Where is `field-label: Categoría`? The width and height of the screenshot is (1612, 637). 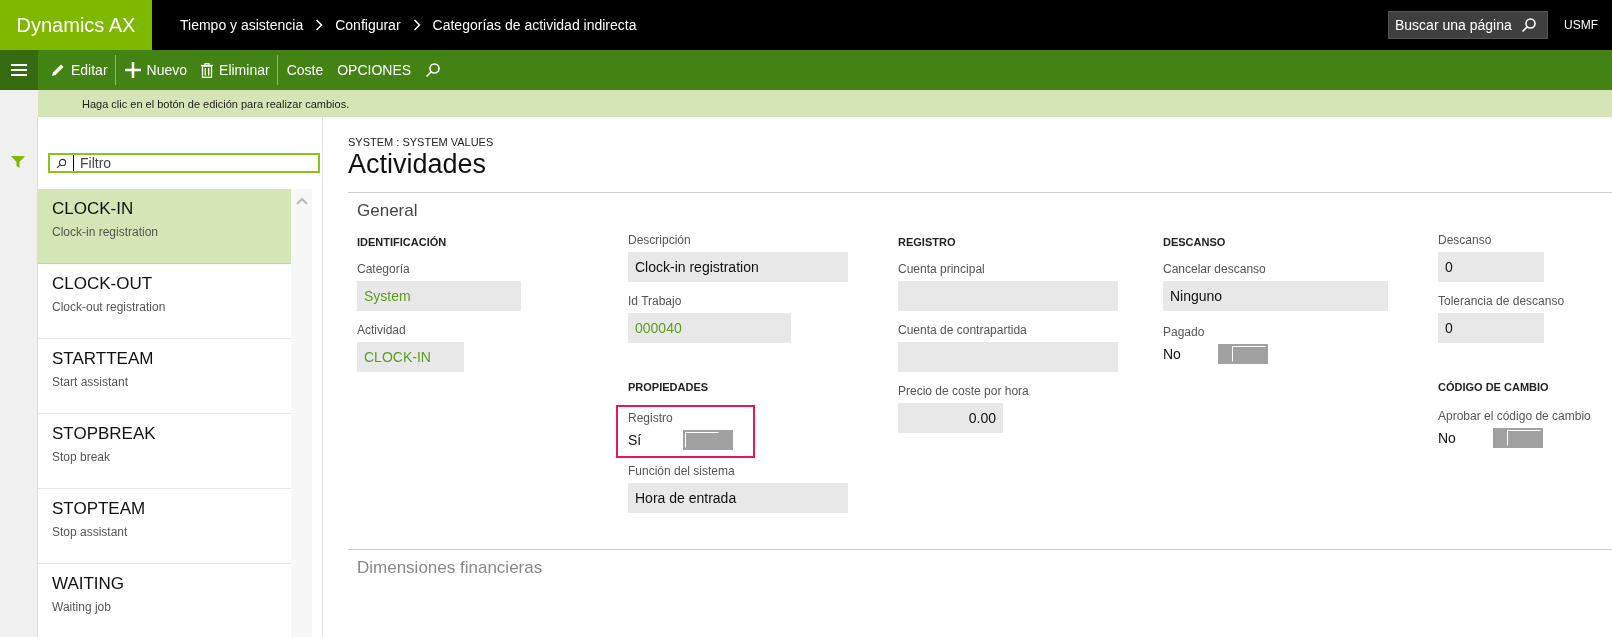
field-label: Categoría is located at coordinates (383, 269).